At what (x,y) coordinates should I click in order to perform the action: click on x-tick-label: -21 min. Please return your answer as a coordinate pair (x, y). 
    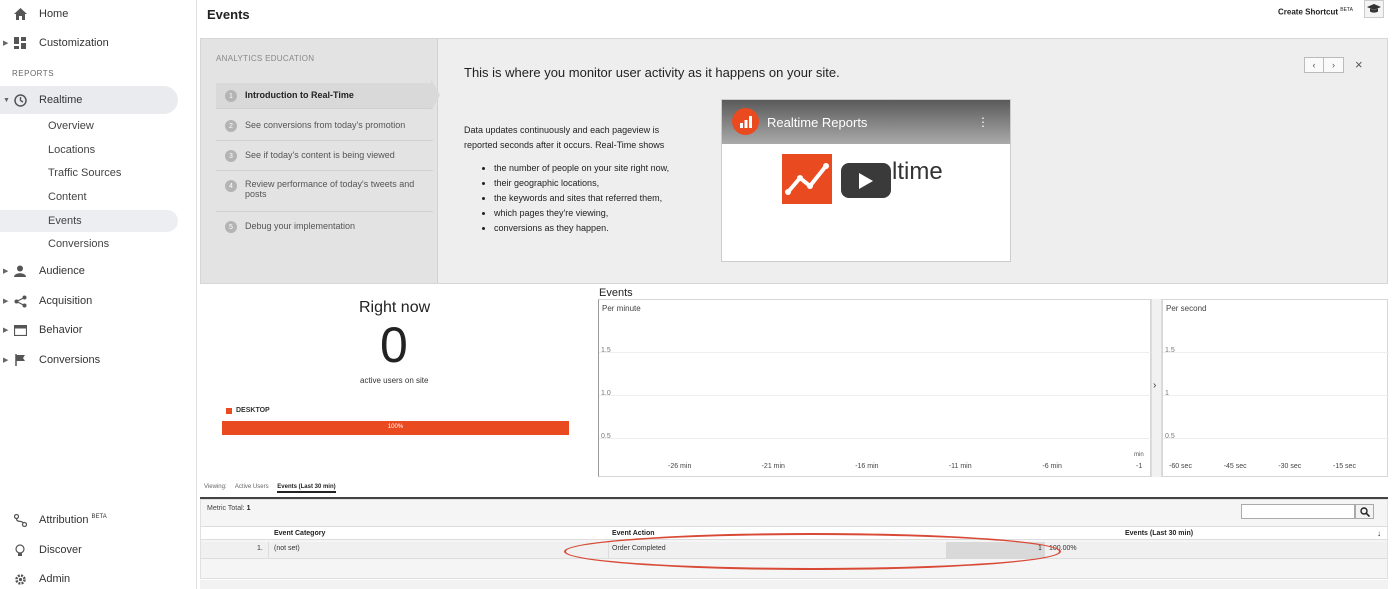
    Looking at the image, I should click on (773, 466).